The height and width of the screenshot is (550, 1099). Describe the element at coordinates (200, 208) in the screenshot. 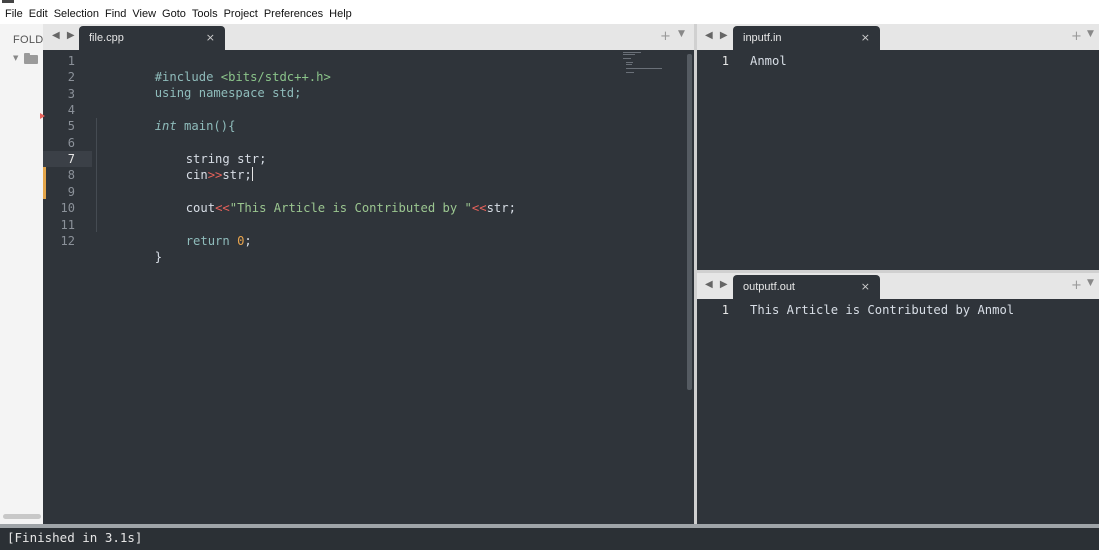

I see `code-text: cout` at that location.